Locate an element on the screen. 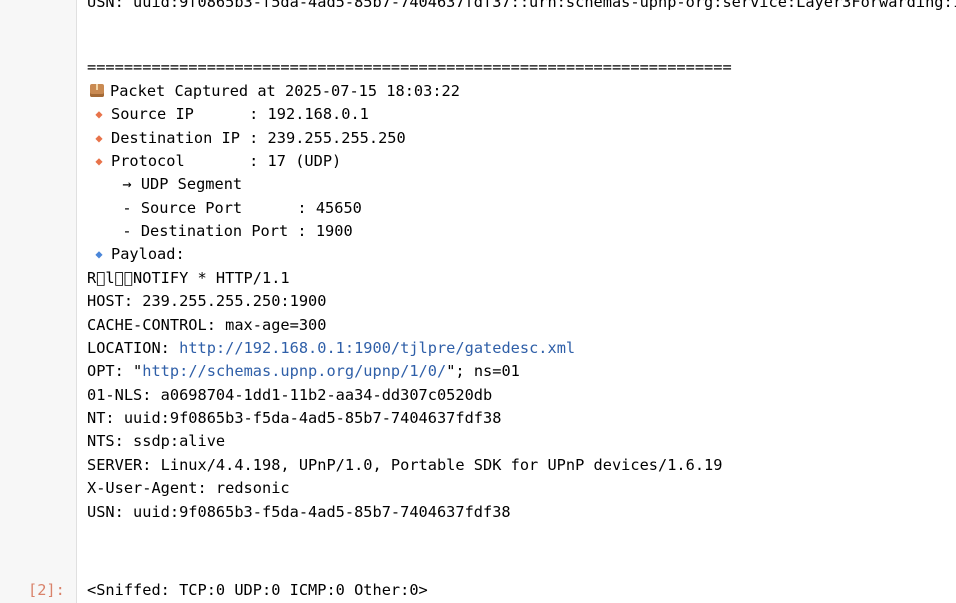 The image size is (956, 603). protocol-text: Protocol : 17 (UDP) is located at coordinates (226, 161).